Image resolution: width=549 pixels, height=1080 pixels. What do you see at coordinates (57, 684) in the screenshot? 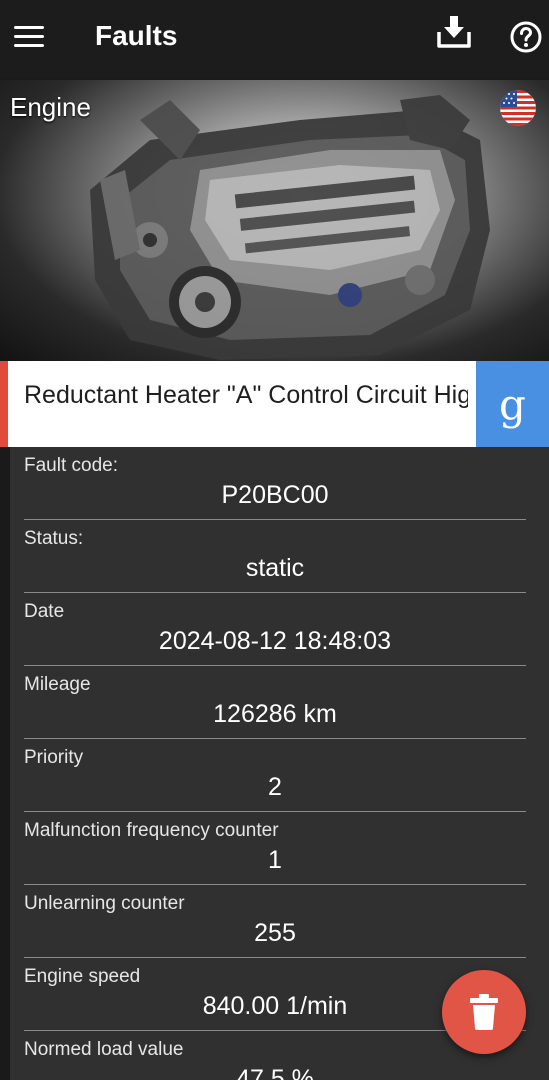
I see `detail-label: Mileage` at bounding box center [57, 684].